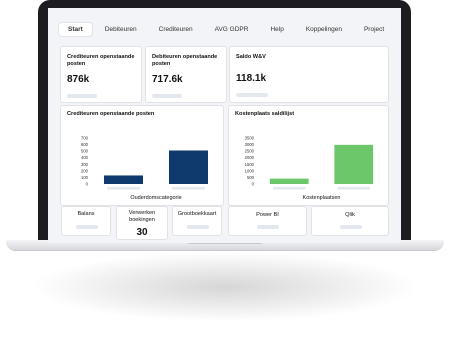  What do you see at coordinates (142, 216) in the screenshot?
I see `tile-label: Verwerken boekingen` at bounding box center [142, 216].